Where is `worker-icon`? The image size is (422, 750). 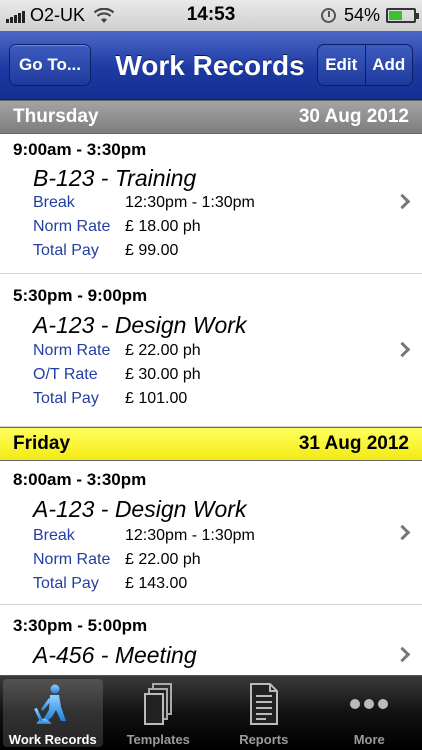
worker-icon is located at coordinates (53, 704).